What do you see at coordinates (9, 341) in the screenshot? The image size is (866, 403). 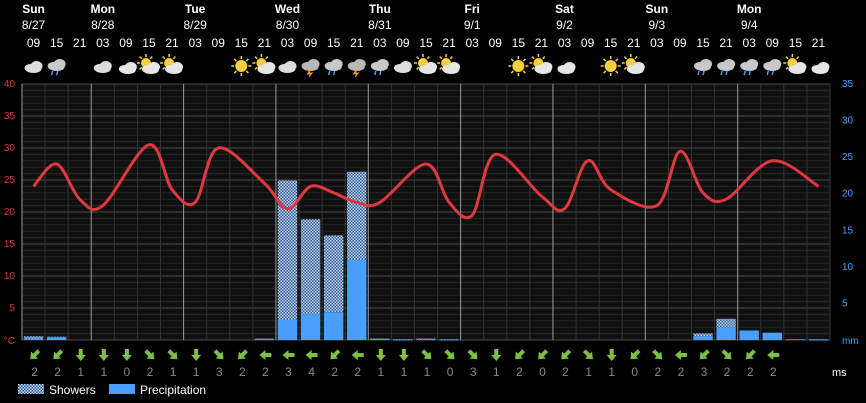 I see `temperature-unit-label: °C` at bounding box center [9, 341].